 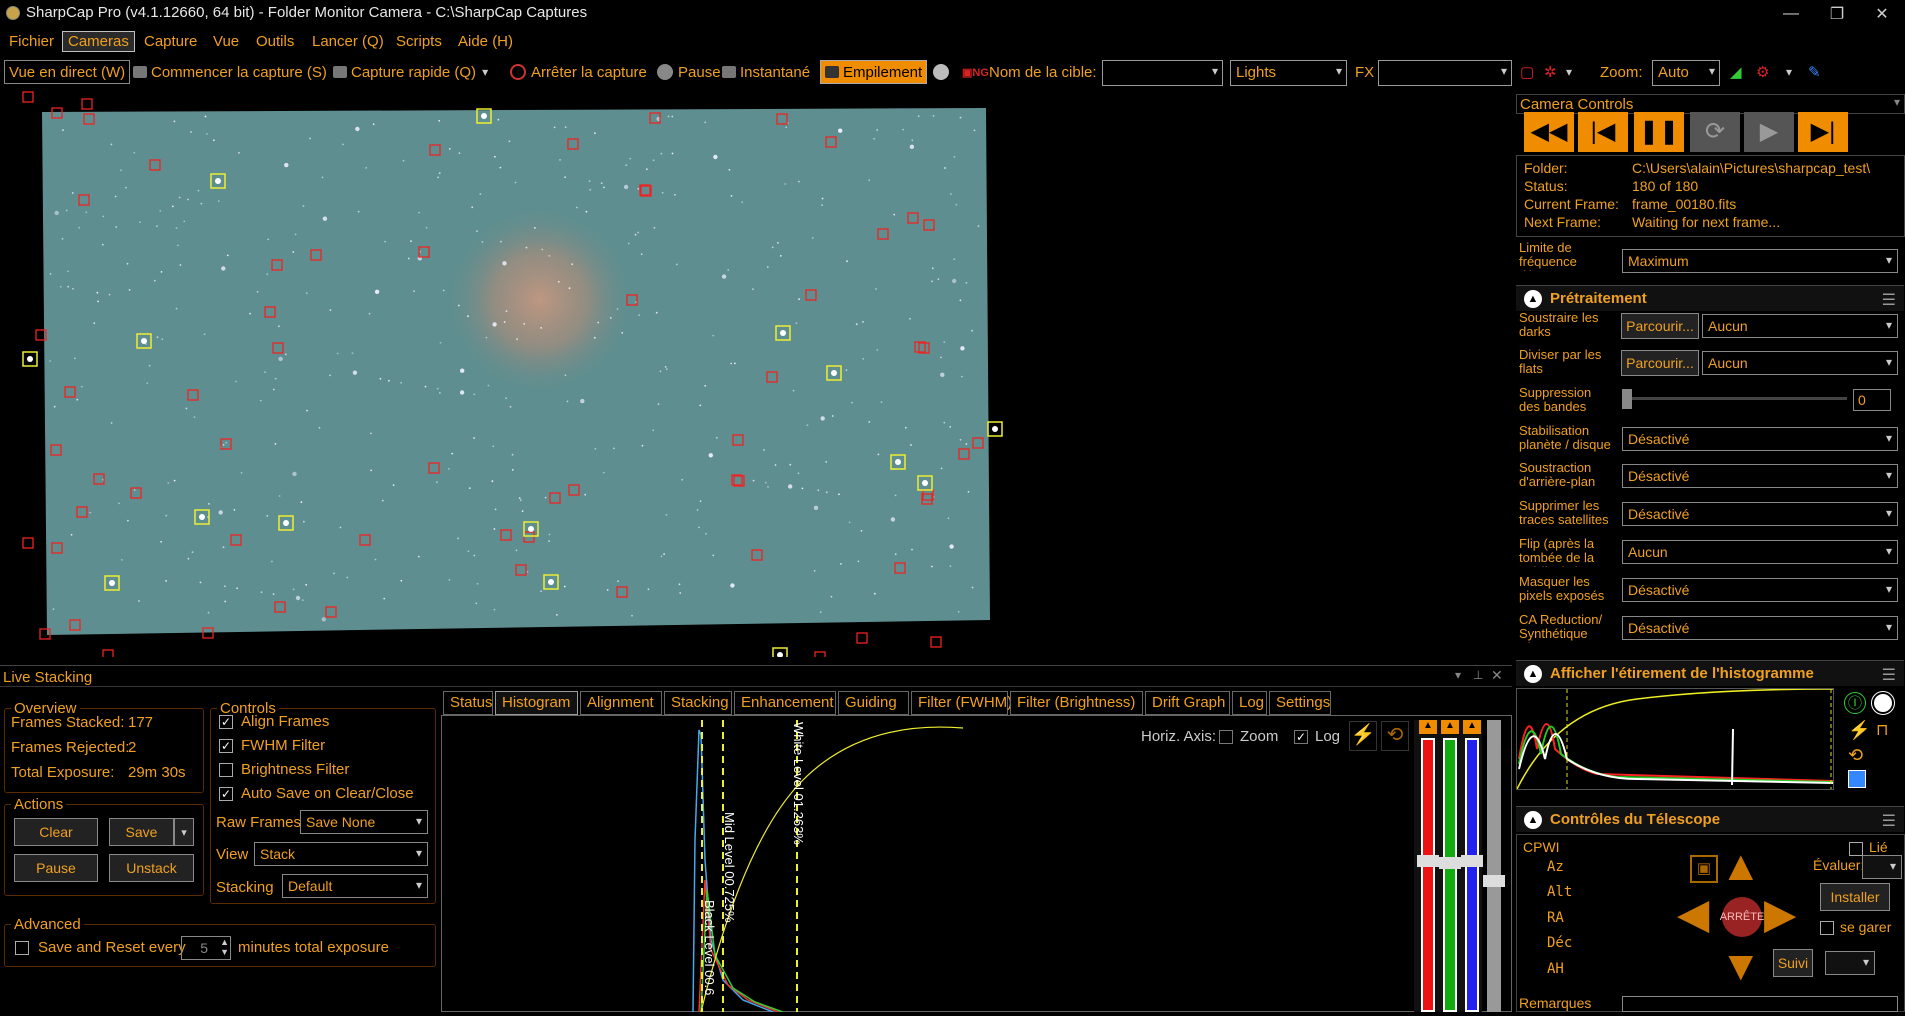 What do you see at coordinates (941, 72) in the screenshot?
I see `brightness-icon` at bounding box center [941, 72].